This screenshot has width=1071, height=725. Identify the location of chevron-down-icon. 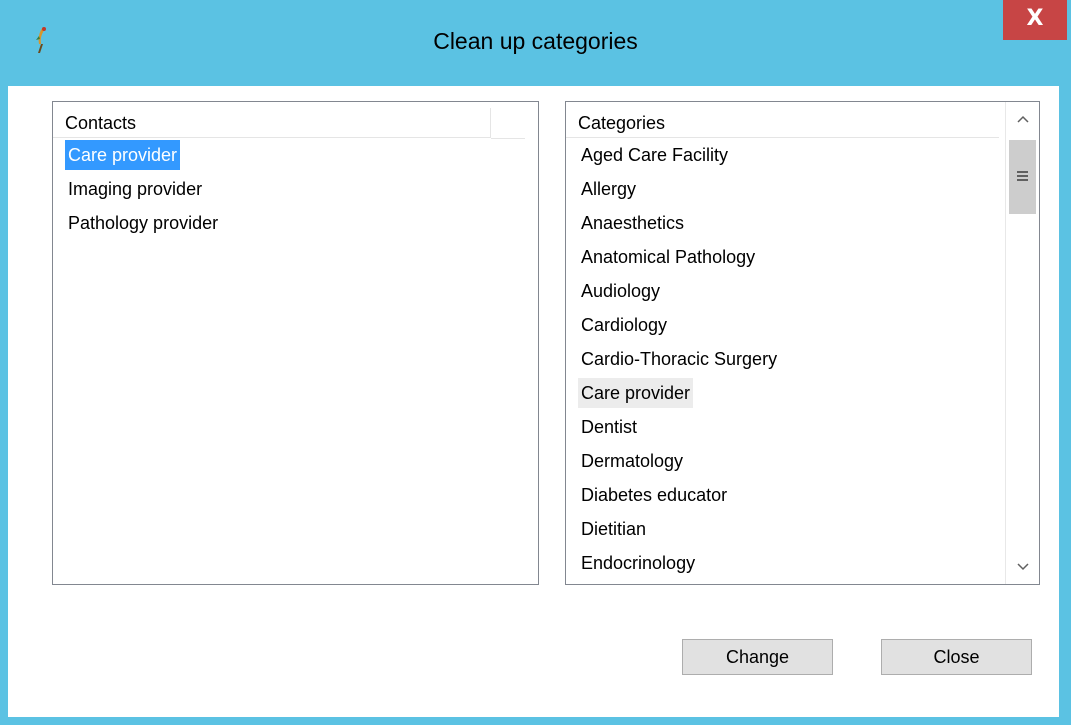
(1022, 567).